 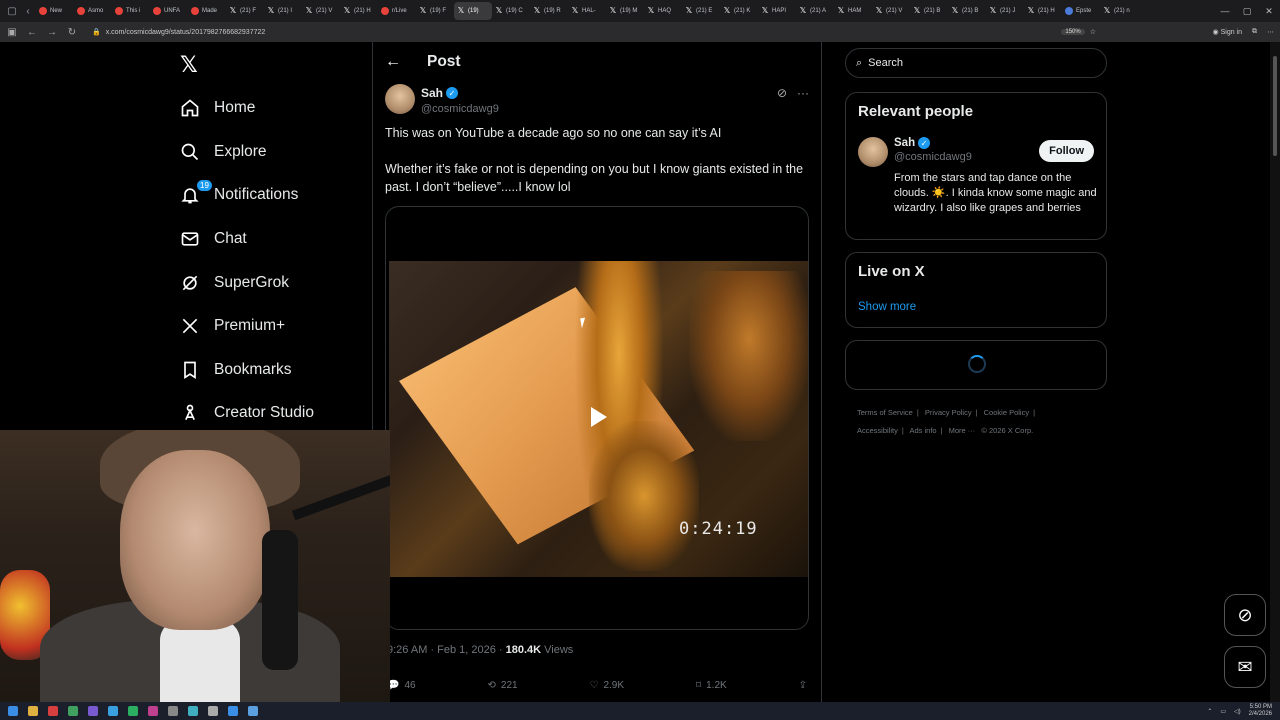 I want to click on post-author: Sah ✓ @cosmicdawg9, so click(x=442, y=99).